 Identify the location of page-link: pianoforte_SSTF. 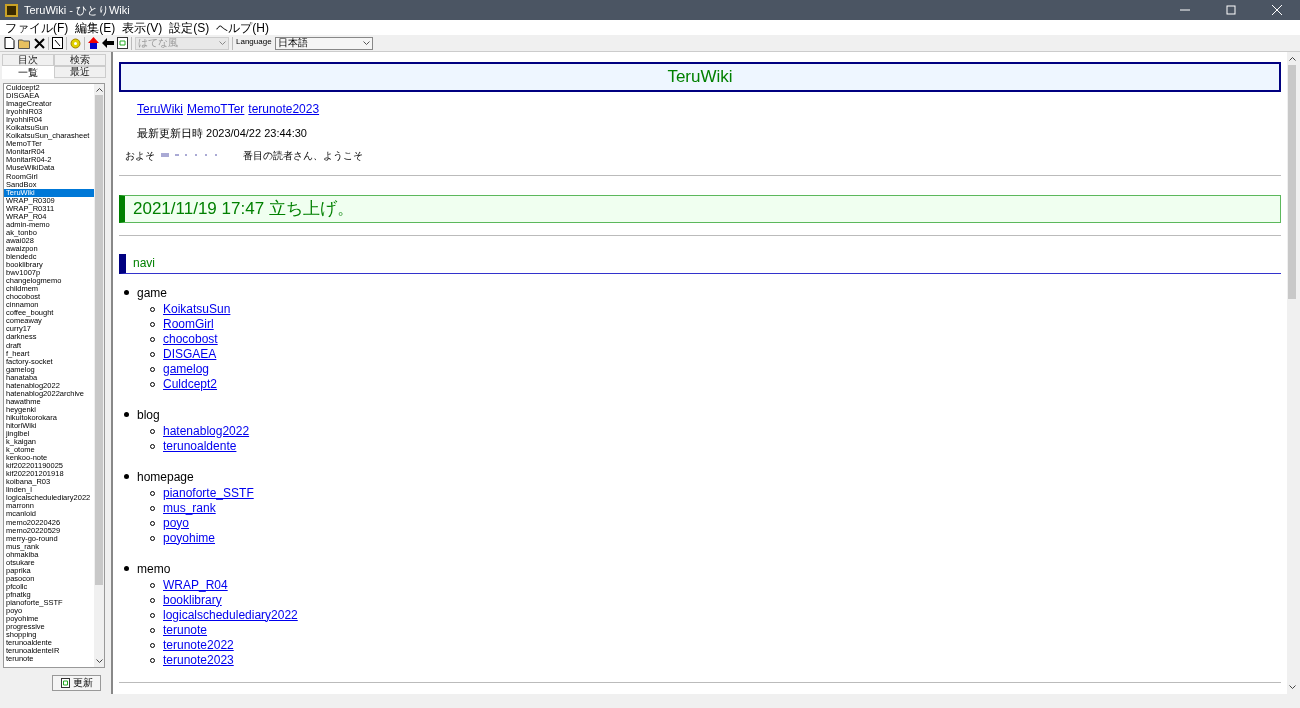
(208, 493).